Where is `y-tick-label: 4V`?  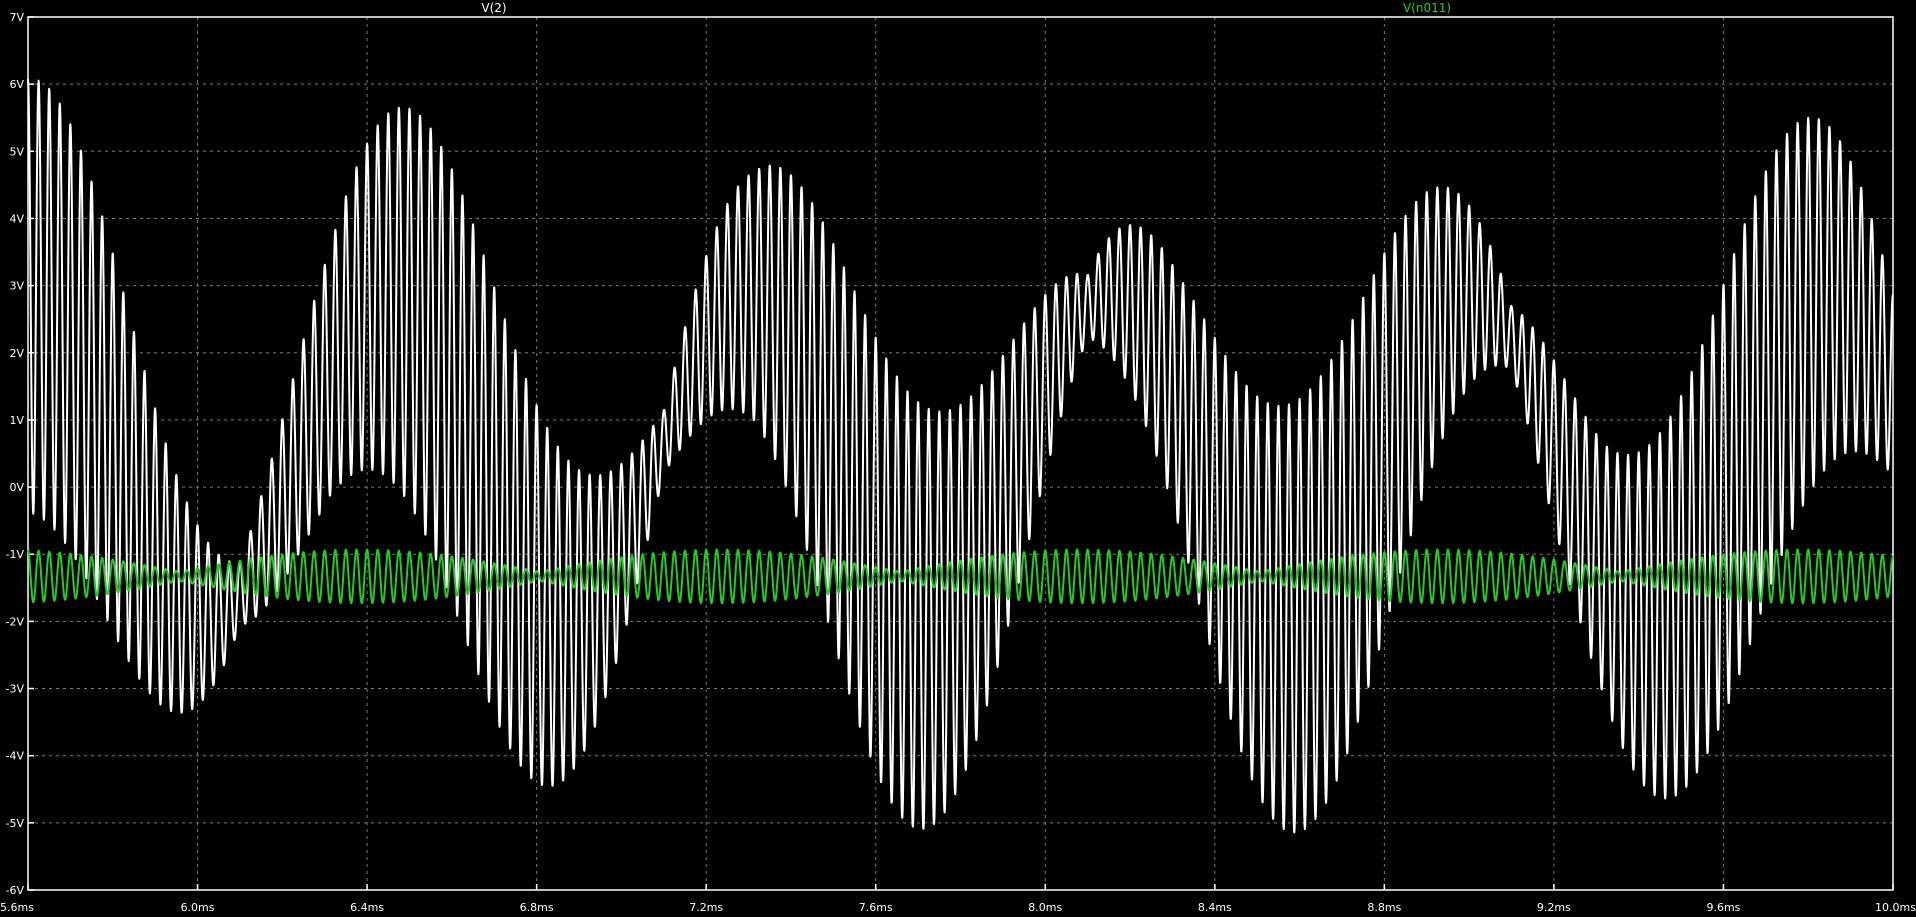 y-tick-label: 4V is located at coordinates (16, 218).